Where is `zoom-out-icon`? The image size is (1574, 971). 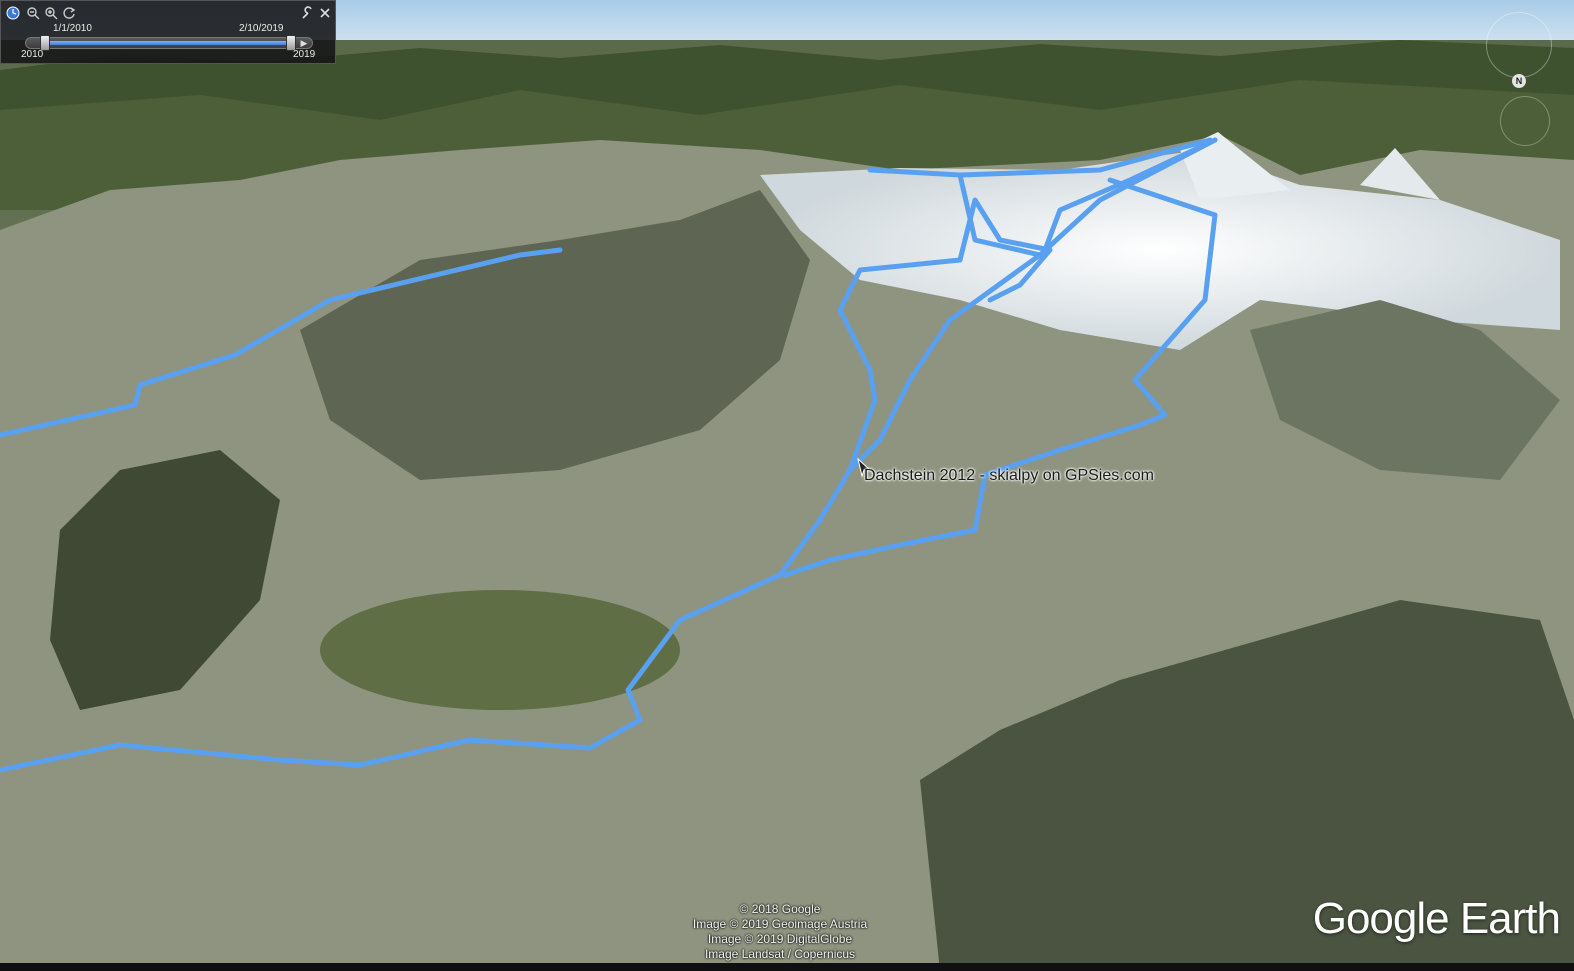
zoom-out-icon is located at coordinates (33, 13).